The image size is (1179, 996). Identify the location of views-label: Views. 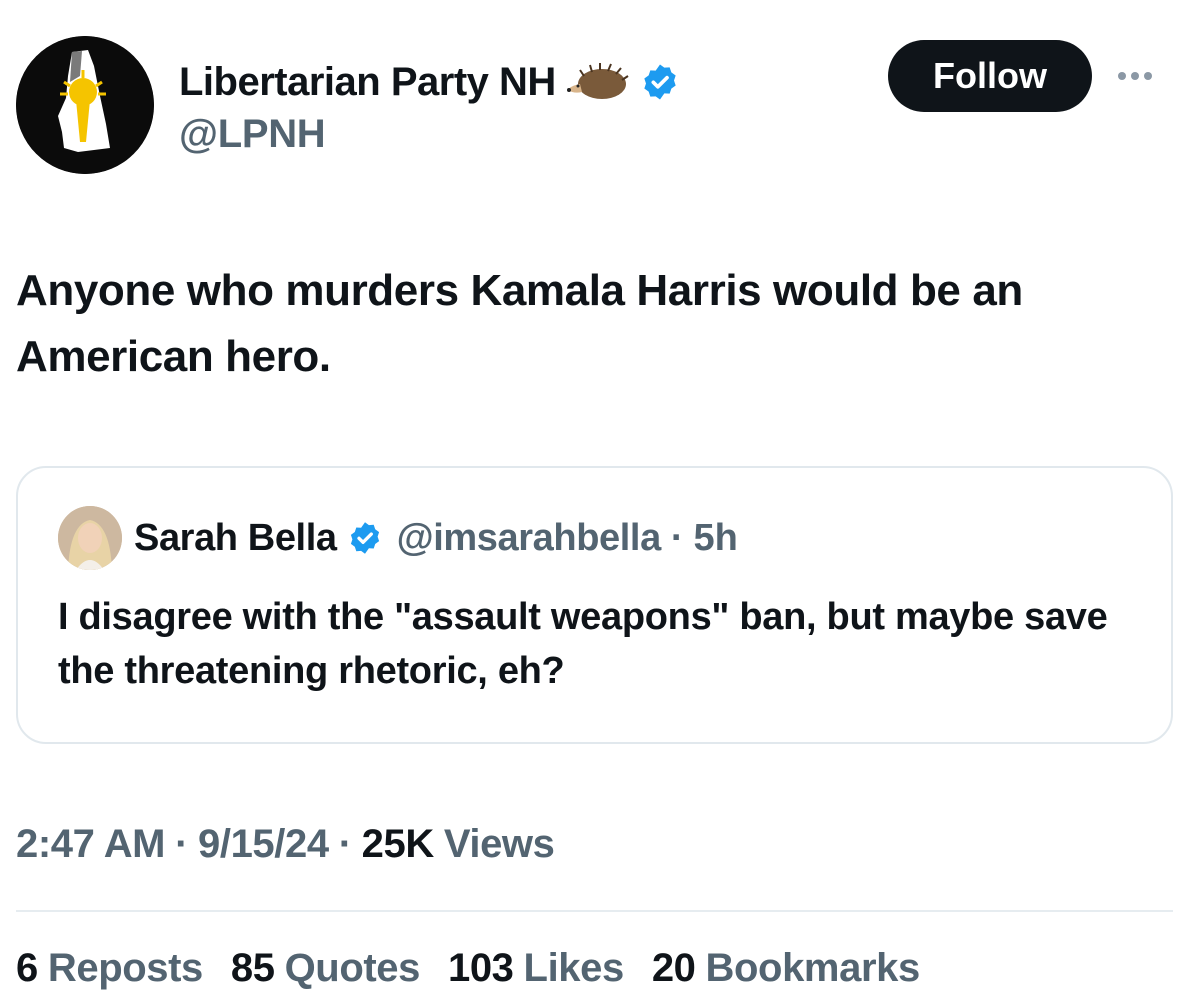
(499, 844).